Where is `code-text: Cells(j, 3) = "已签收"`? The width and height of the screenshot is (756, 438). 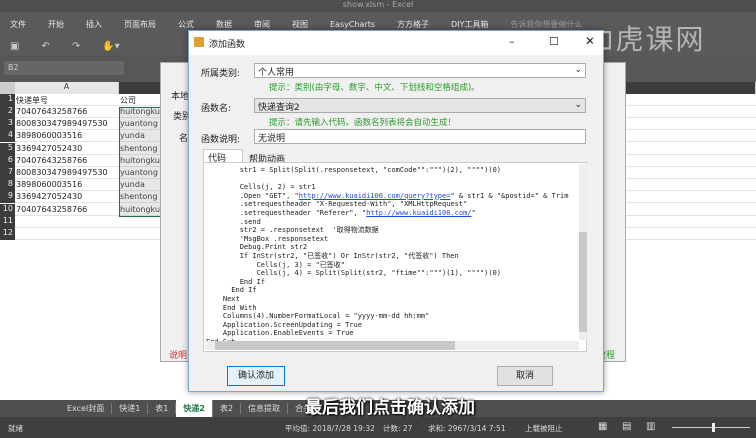 code-text: Cells(j, 3) = "已签收" is located at coordinates (276, 264).